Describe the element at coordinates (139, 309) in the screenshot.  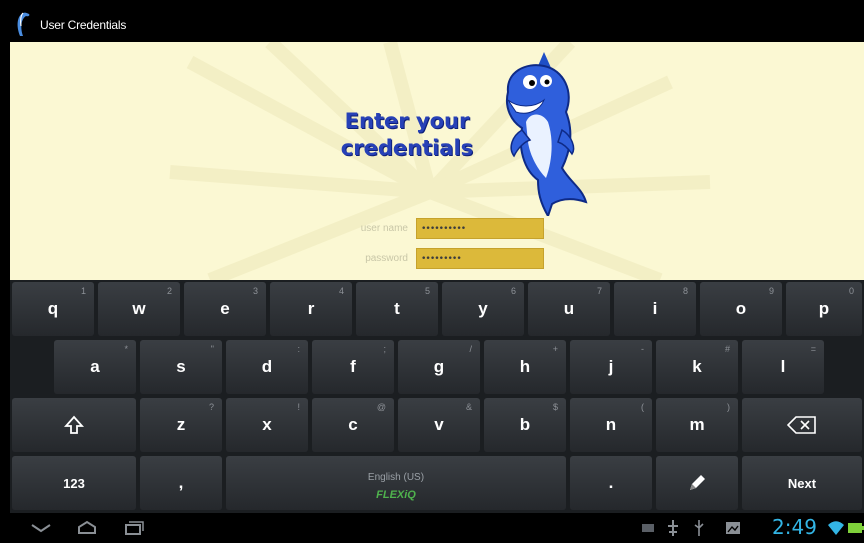
I see `key-w: 2w` at that location.